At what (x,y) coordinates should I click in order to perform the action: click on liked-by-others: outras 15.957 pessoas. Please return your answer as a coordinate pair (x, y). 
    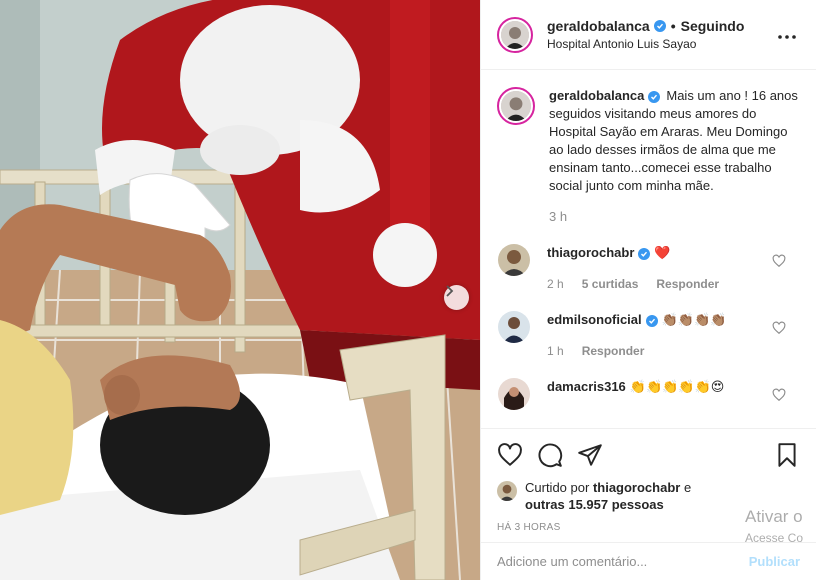
    Looking at the image, I should click on (594, 504).